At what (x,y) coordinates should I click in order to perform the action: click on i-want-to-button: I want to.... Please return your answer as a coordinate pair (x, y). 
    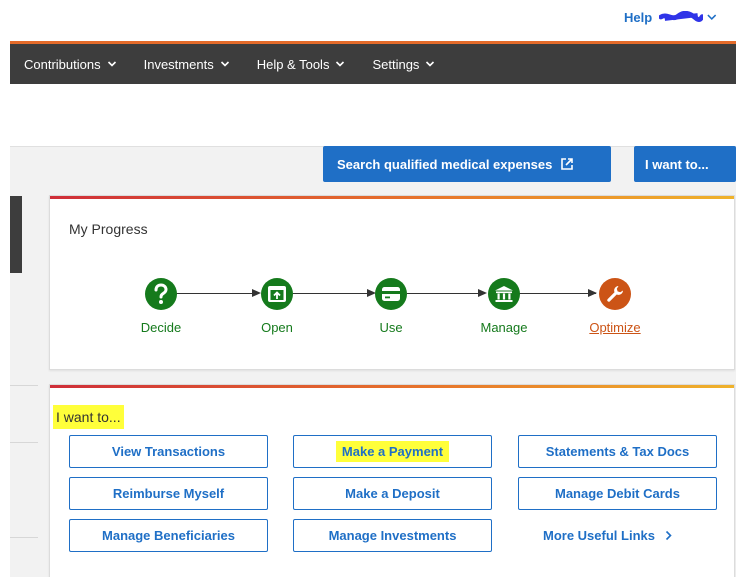
    Looking at the image, I should click on (685, 164).